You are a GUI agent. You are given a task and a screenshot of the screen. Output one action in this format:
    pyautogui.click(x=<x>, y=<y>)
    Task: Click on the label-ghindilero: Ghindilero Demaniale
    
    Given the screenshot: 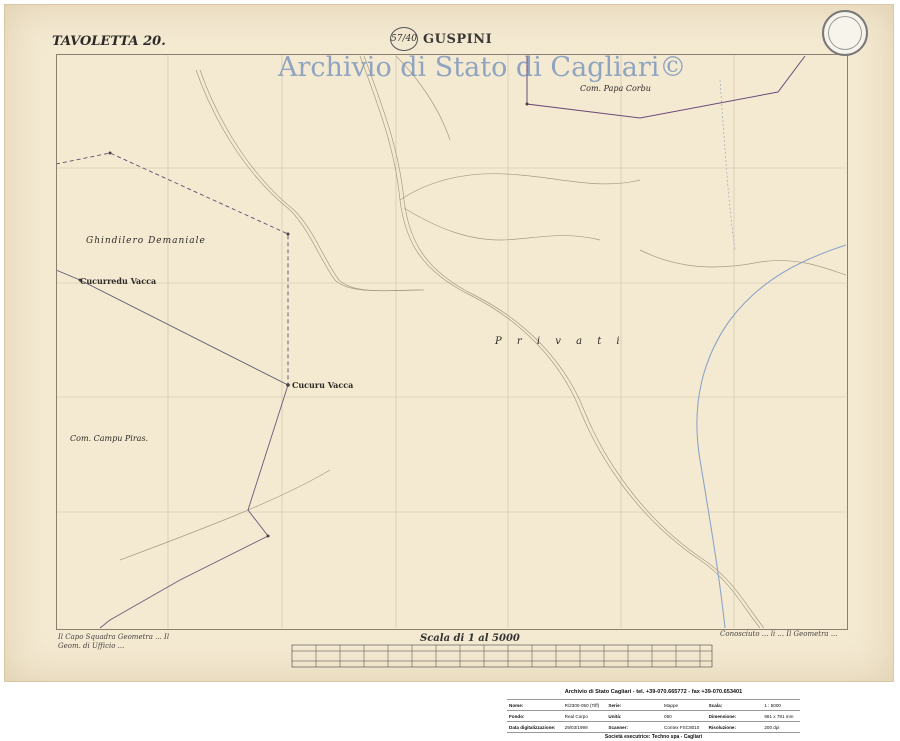 What is the action you would take?
    pyautogui.click(x=146, y=241)
    